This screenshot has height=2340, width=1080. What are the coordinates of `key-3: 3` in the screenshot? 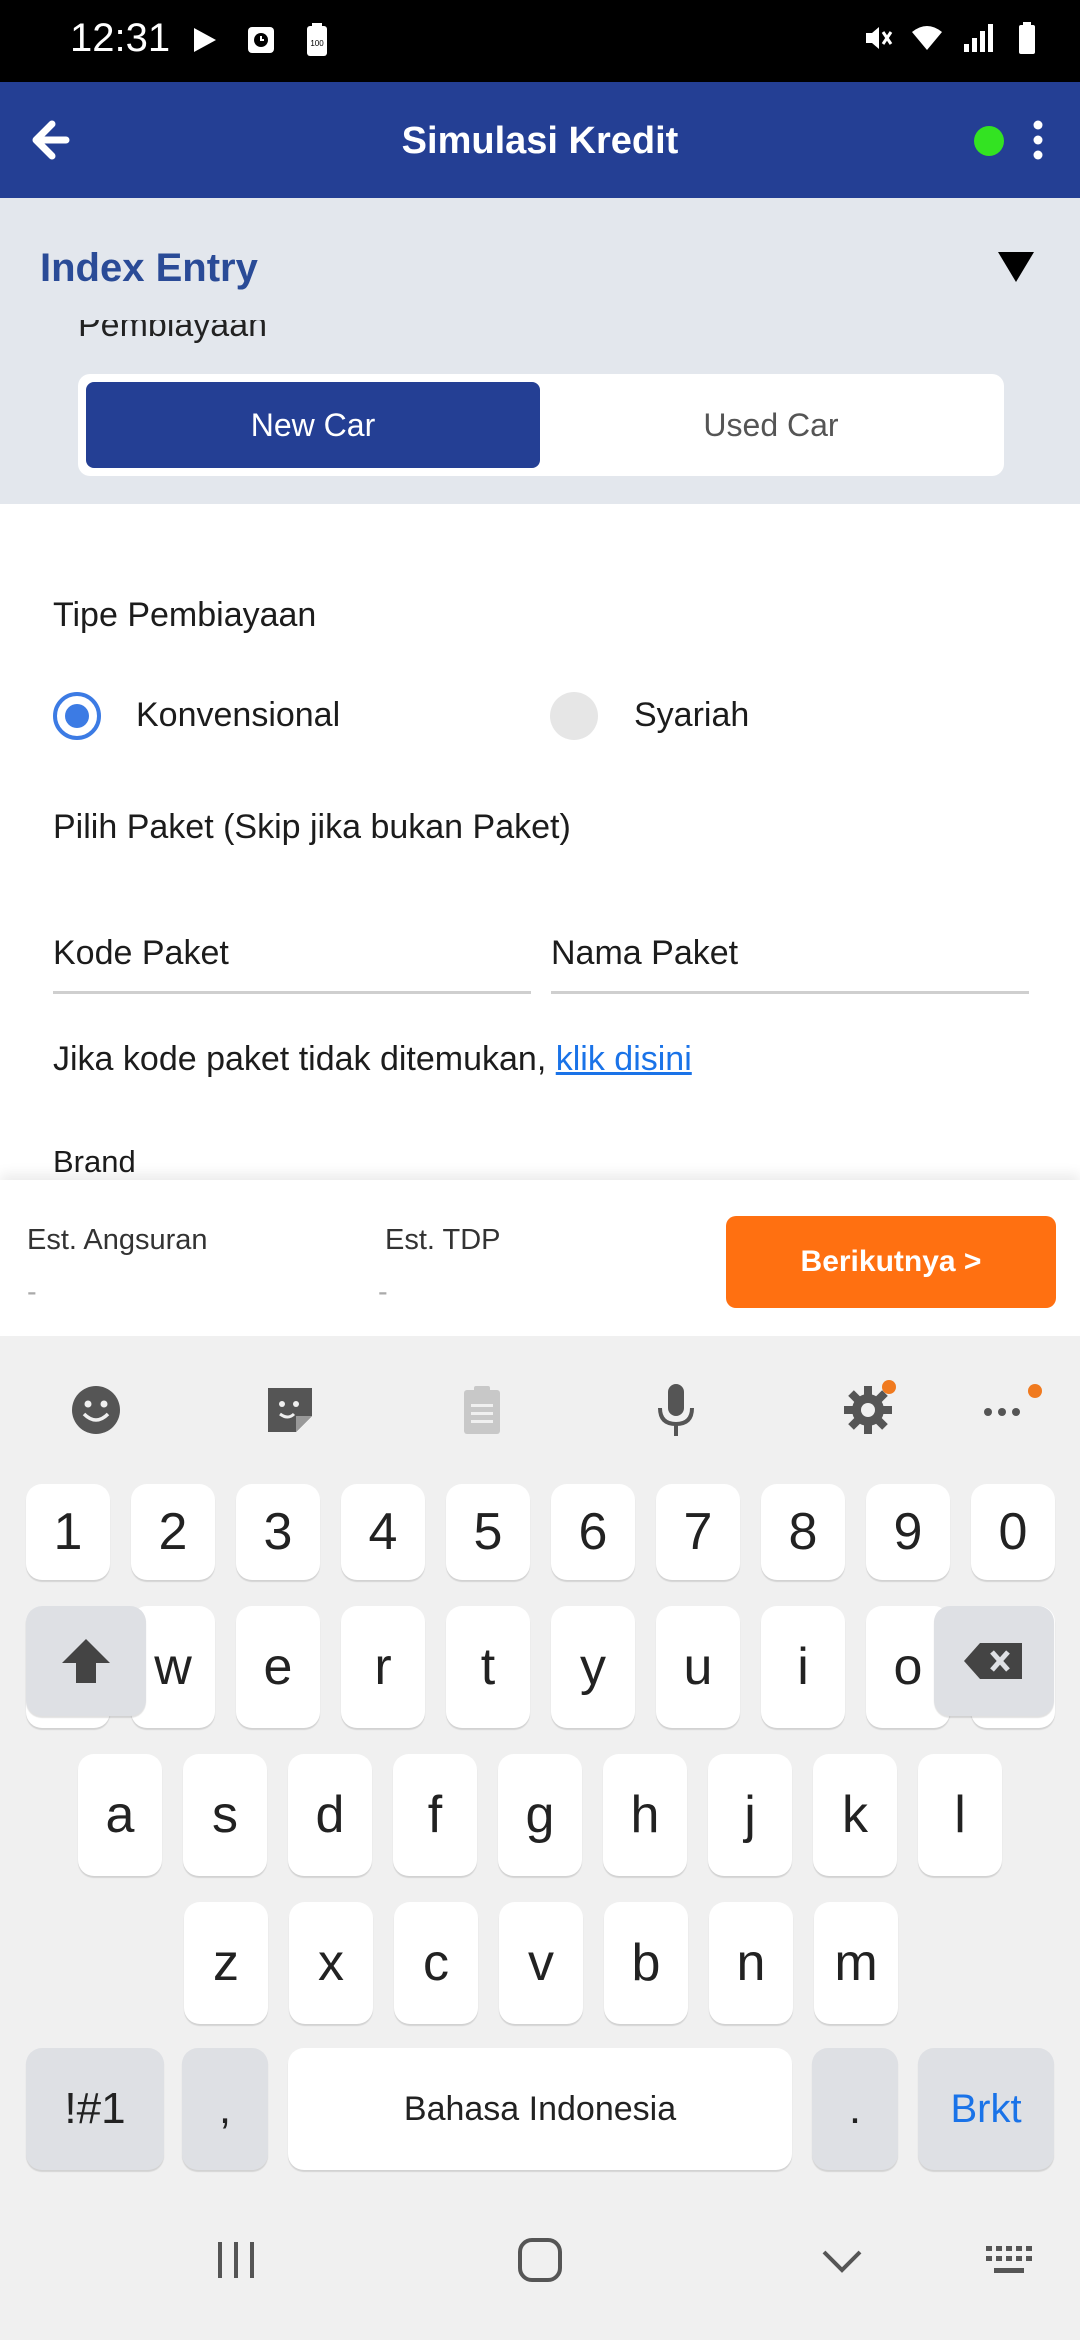 It's located at (278, 1532).